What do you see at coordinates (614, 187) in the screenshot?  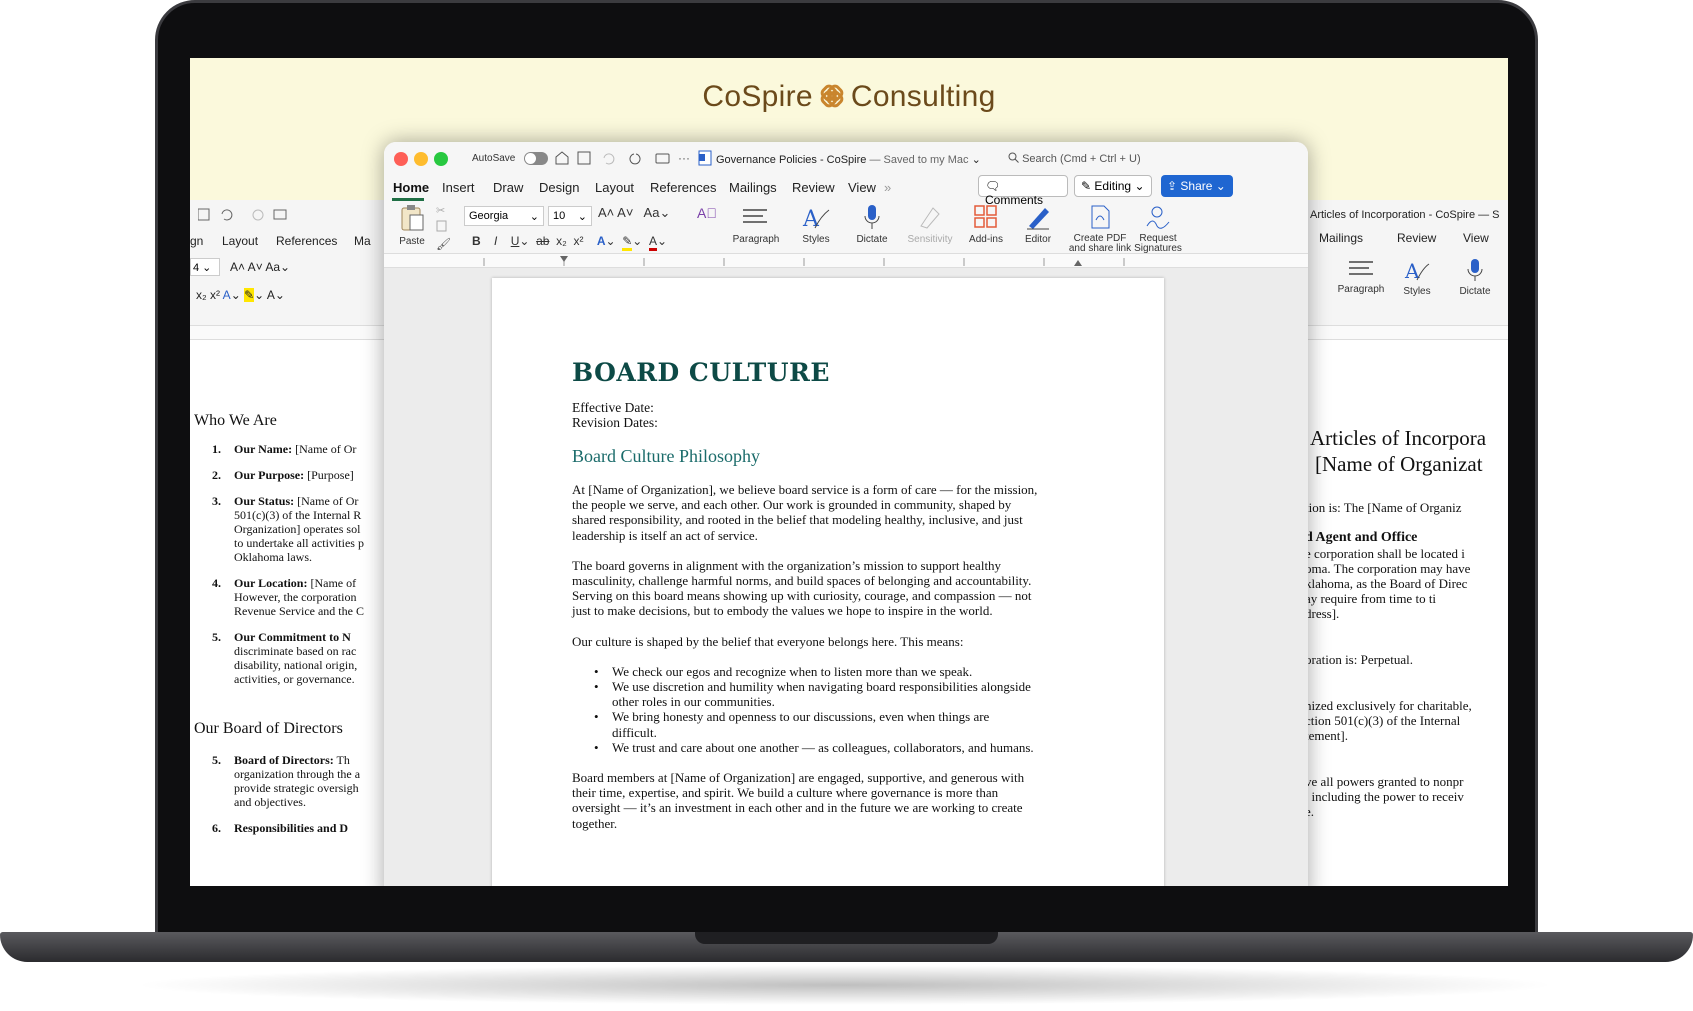 I see `tab-layout: Layout` at bounding box center [614, 187].